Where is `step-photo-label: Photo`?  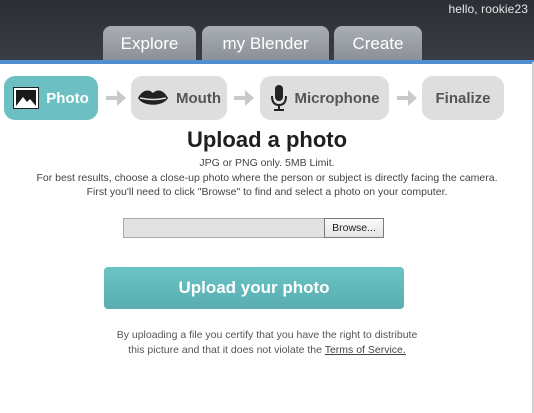 step-photo-label: Photo is located at coordinates (67, 98).